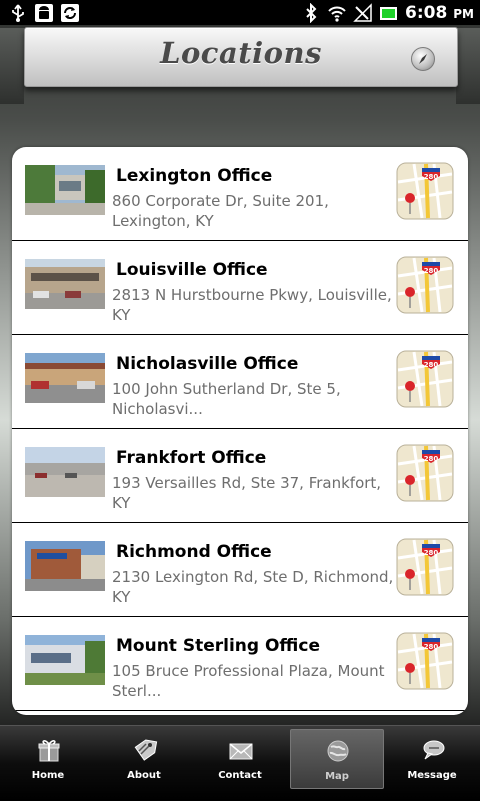 The image size is (480, 801). I want to click on tag-icon, so click(146, 750).